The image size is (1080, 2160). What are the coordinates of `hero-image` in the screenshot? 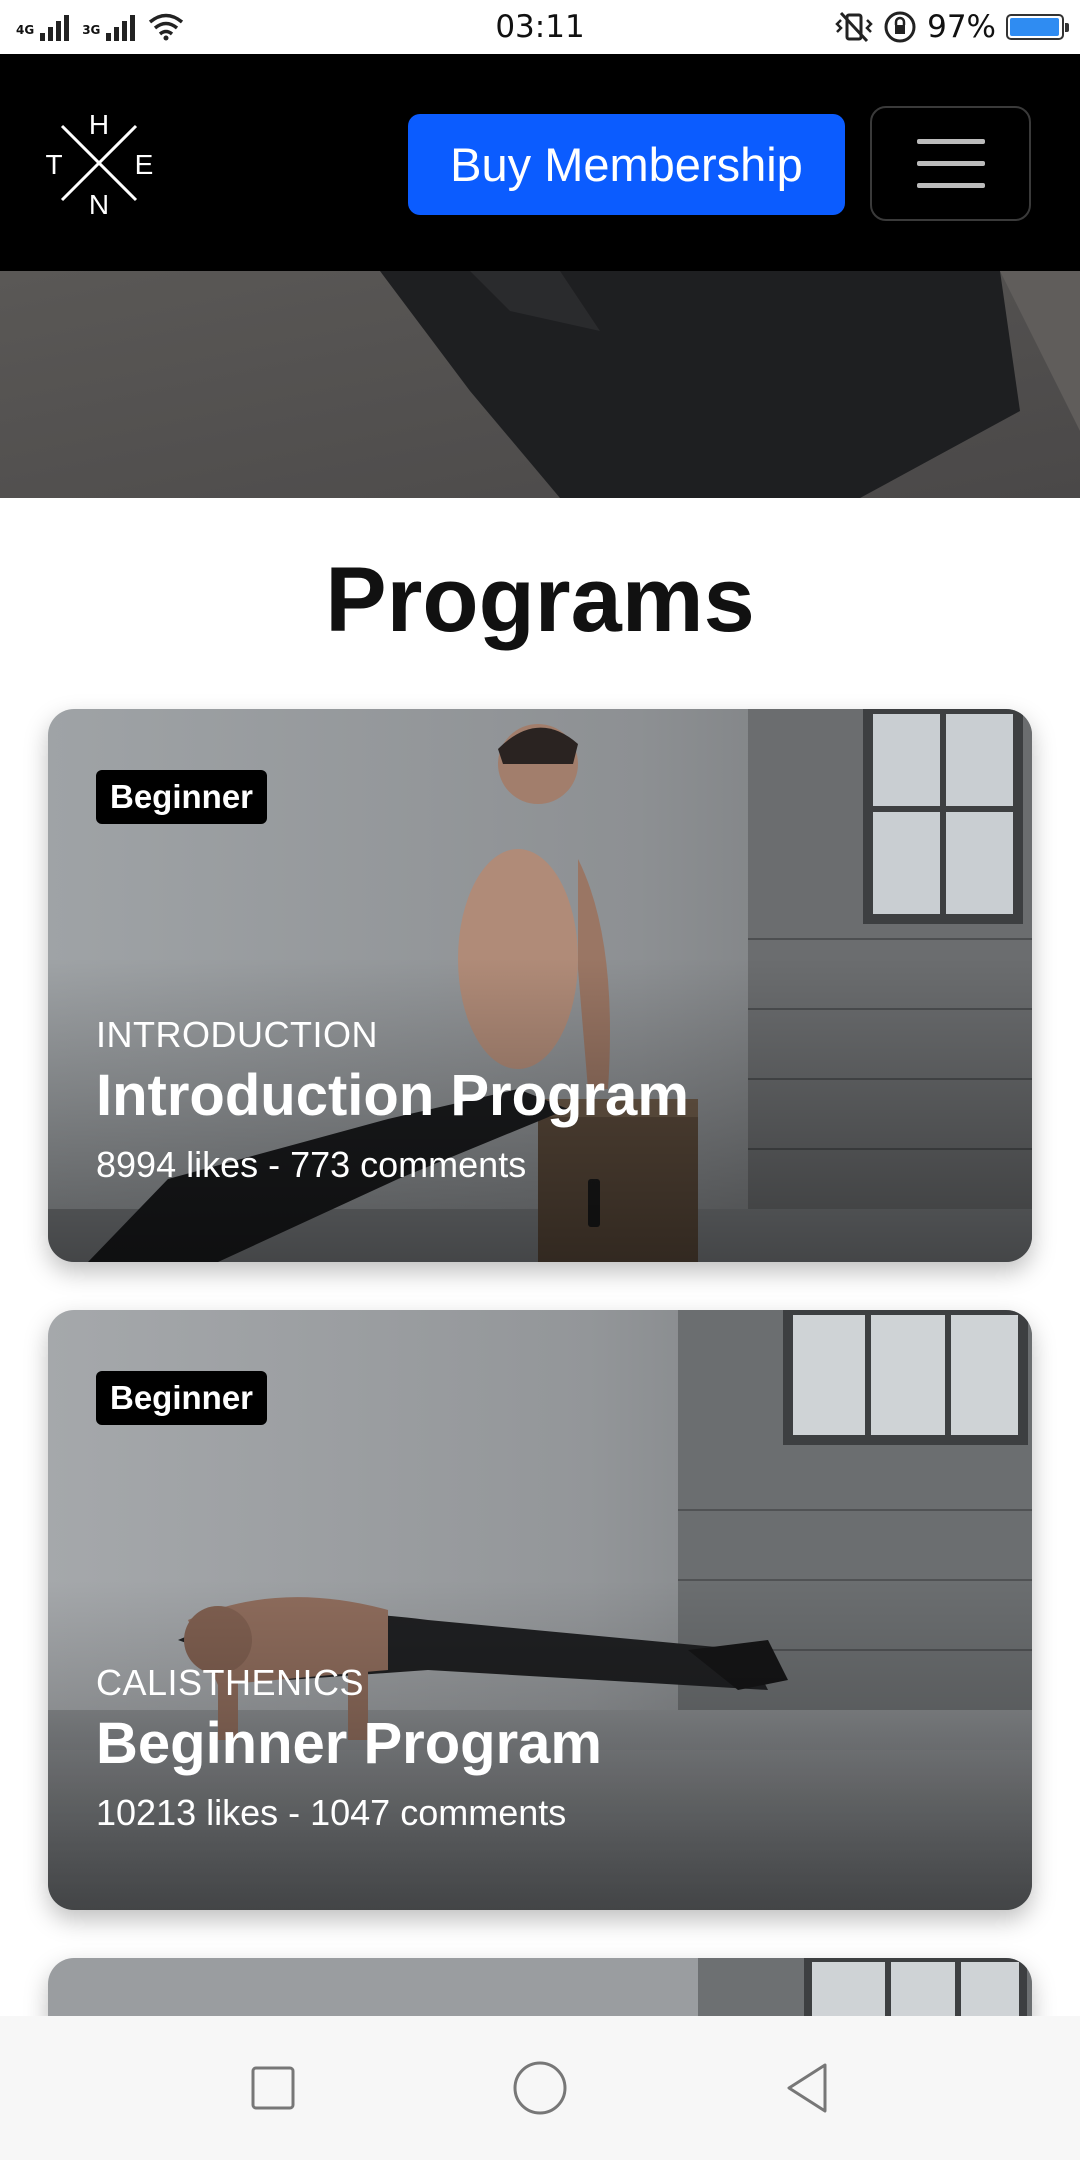 It's located at (540, 384).